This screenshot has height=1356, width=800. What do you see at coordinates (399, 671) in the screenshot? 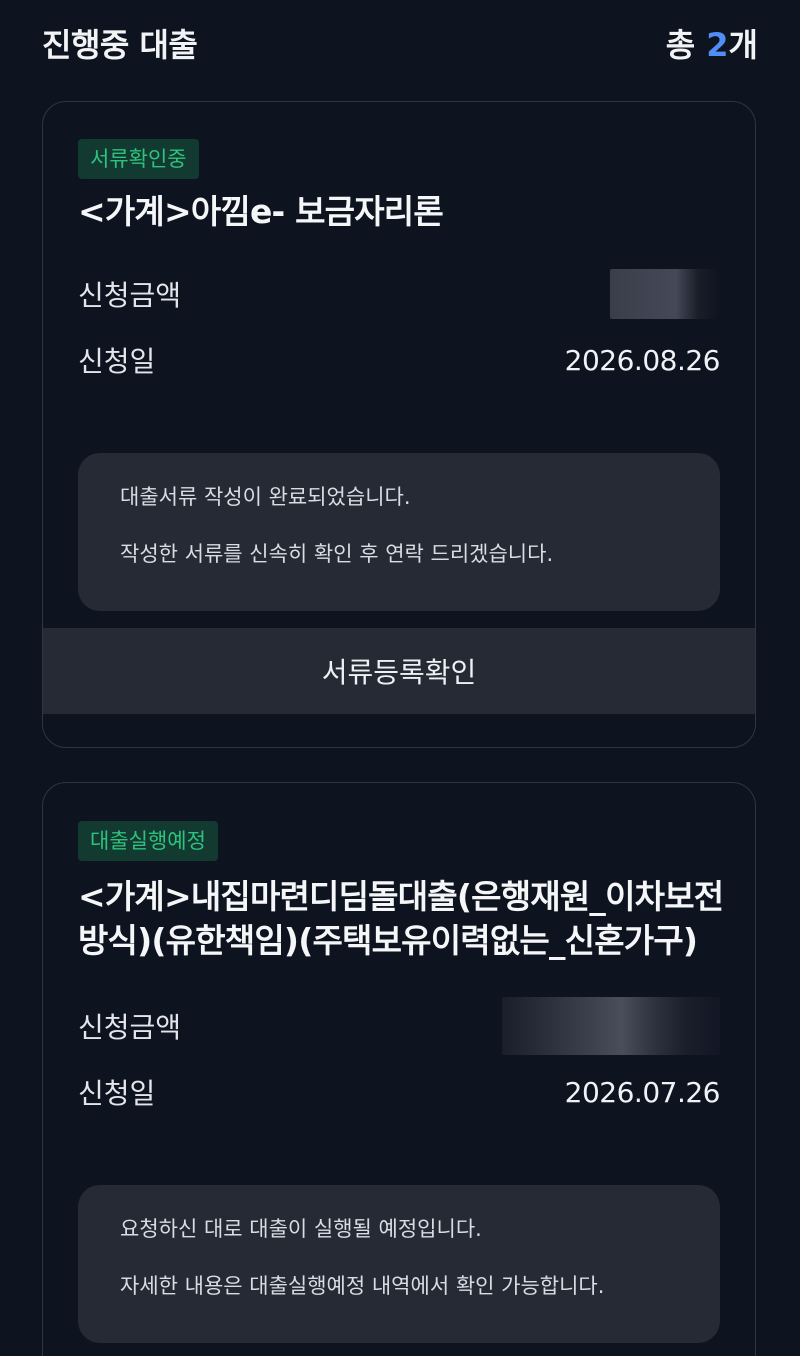
I see `document-registration-check-button: 서류등록확인` at bounding box center [399, 671].